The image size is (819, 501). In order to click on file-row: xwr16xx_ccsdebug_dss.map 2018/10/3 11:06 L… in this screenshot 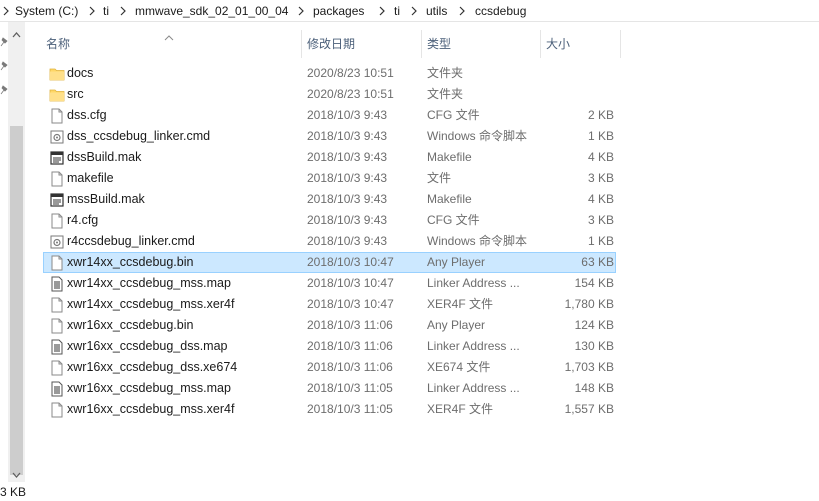, I will do `click(329, 346)`.